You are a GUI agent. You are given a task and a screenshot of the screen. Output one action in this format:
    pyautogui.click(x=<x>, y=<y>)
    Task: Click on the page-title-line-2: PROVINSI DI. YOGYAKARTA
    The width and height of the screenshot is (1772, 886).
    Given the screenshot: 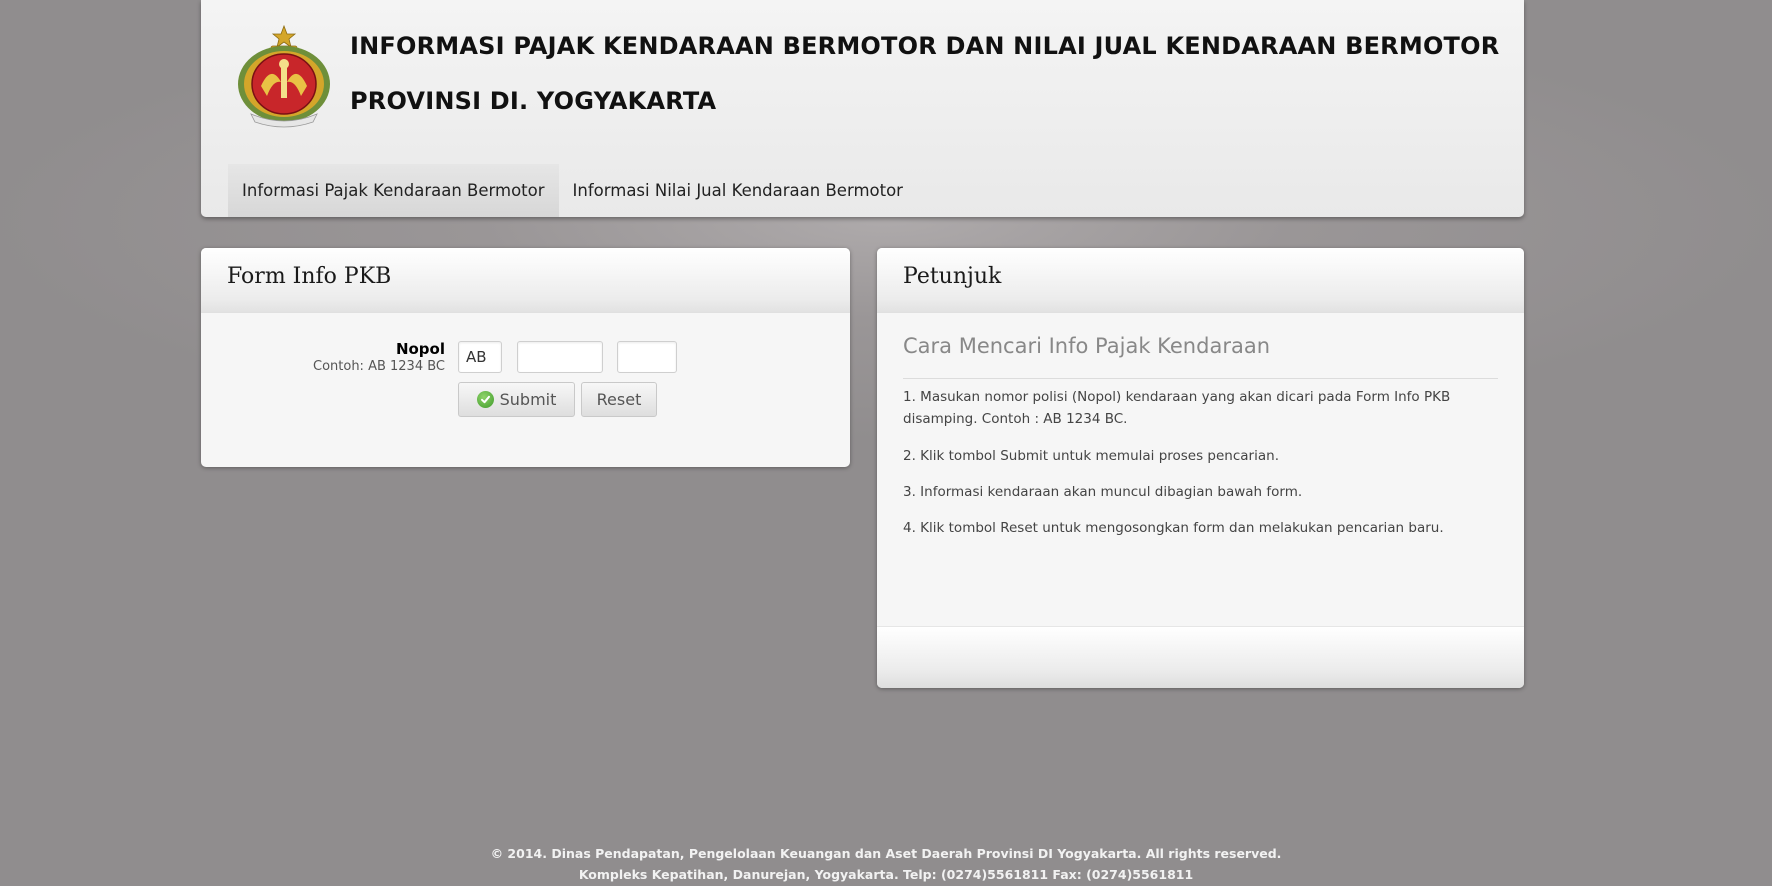 What is the action you would take?
    pyautogui.click(x=533, y=101)
    